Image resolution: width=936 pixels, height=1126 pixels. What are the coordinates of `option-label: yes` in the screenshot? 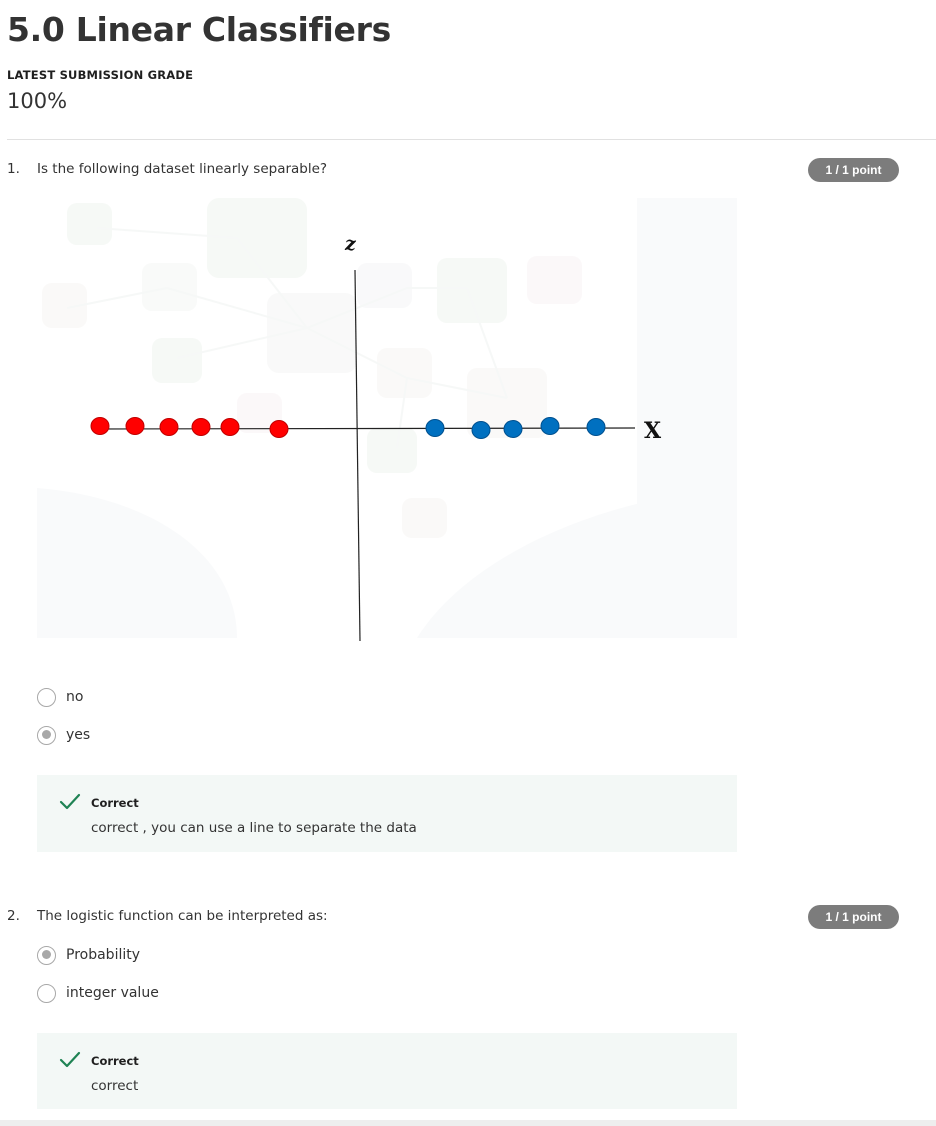 It's located at (78, 735).